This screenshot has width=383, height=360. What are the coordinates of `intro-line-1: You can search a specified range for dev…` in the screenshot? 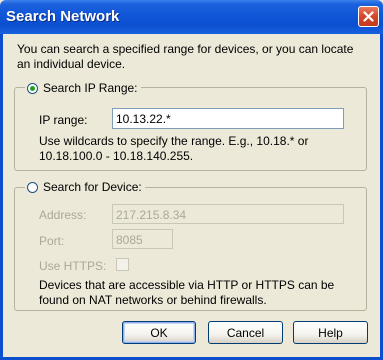 It's located at (185, 49).